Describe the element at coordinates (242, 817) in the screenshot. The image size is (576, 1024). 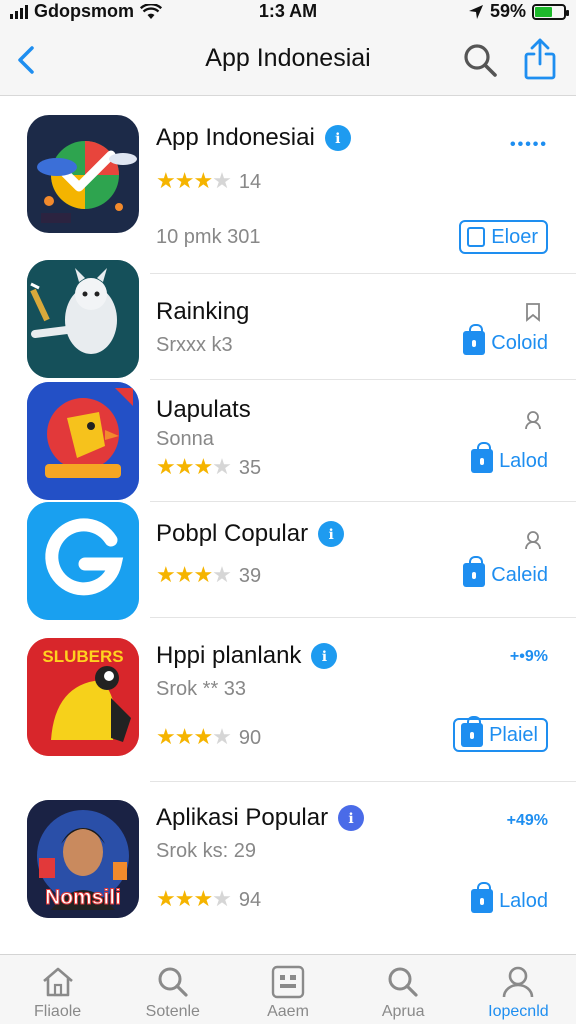
I see `app-title: Aplikasi Popular` at that location.